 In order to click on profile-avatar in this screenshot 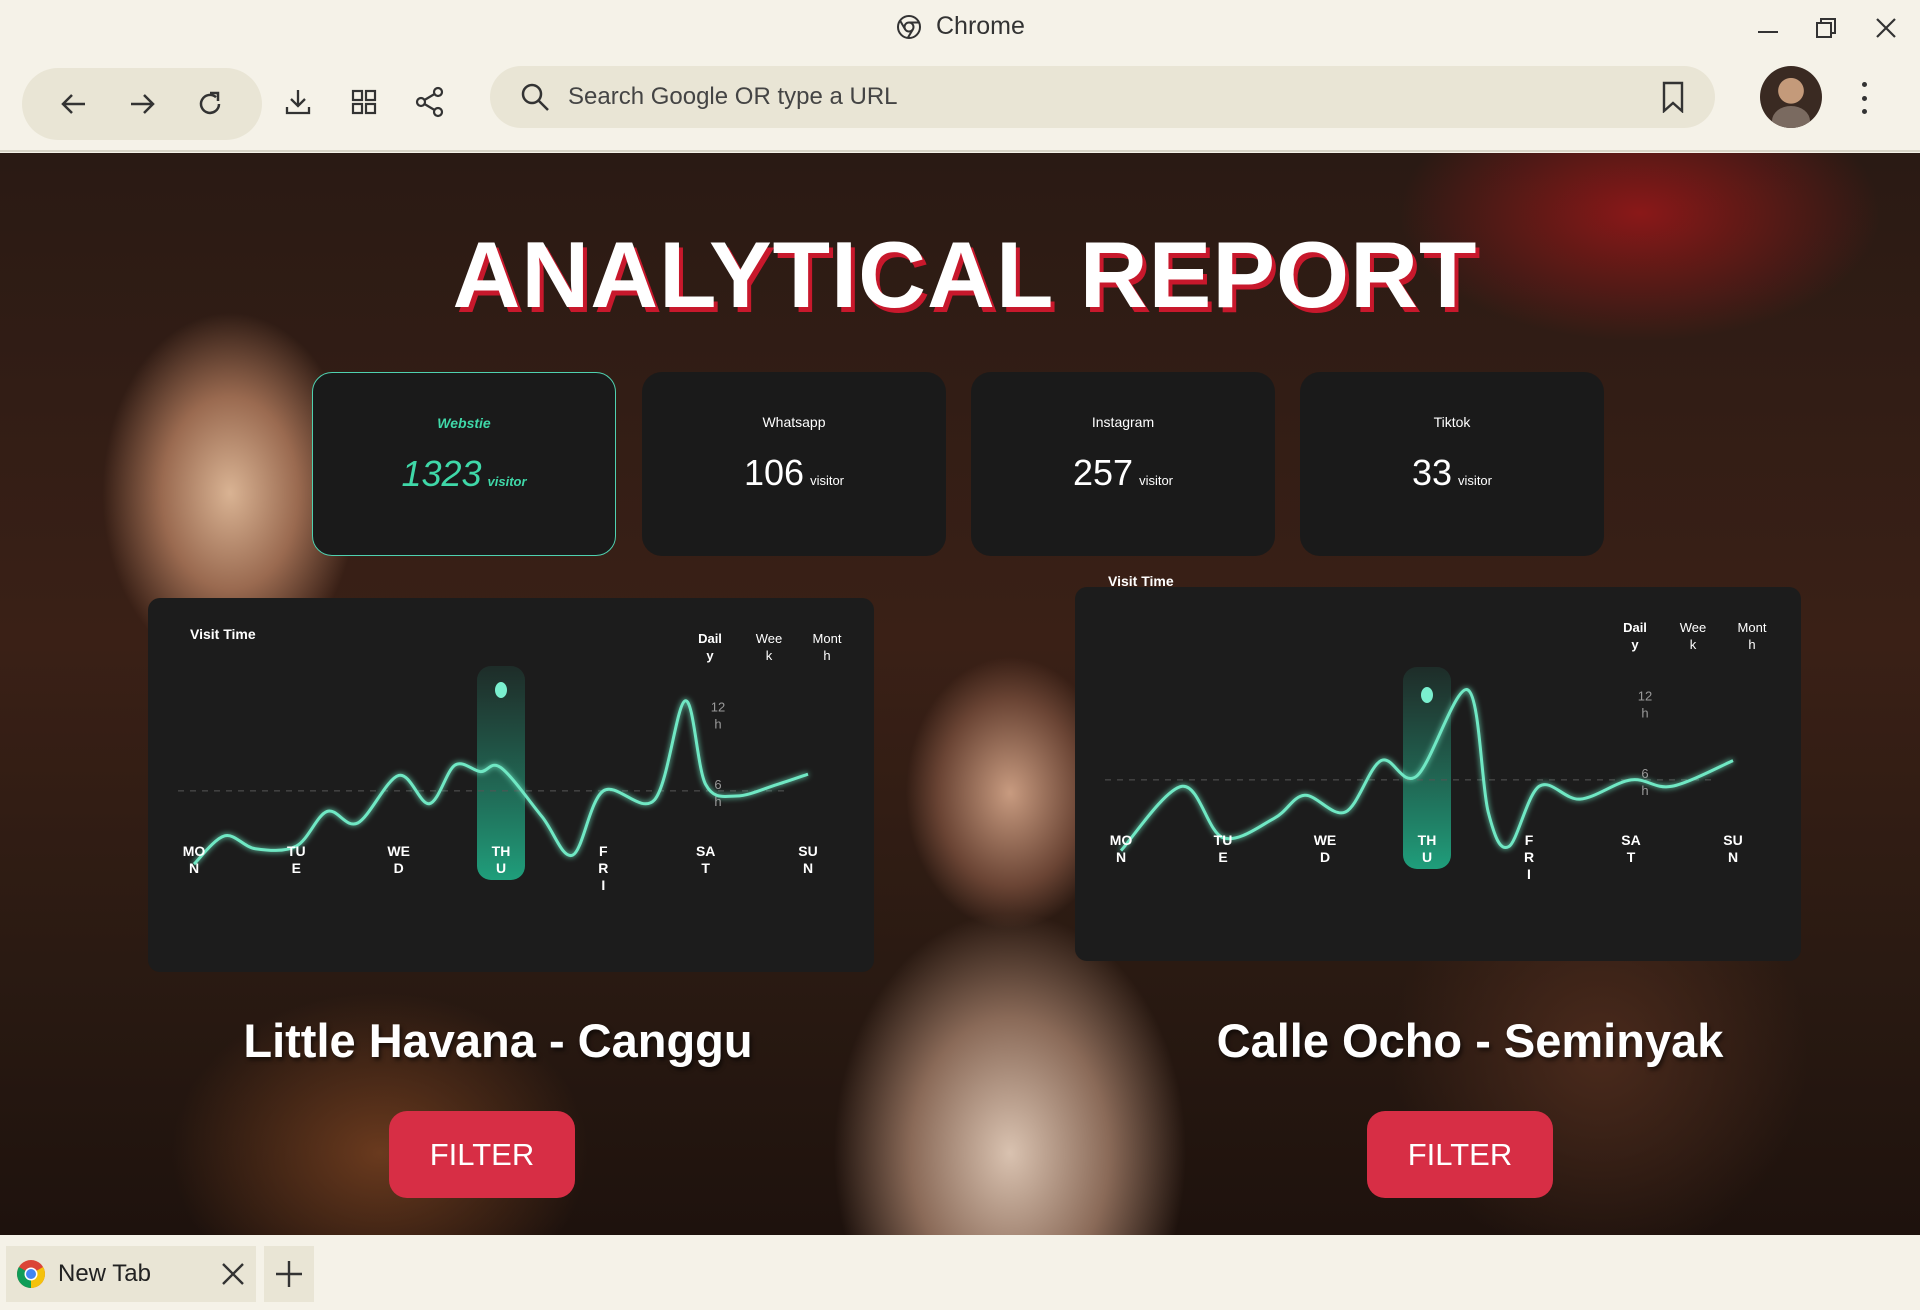, I will do `click(1791, 97)`.